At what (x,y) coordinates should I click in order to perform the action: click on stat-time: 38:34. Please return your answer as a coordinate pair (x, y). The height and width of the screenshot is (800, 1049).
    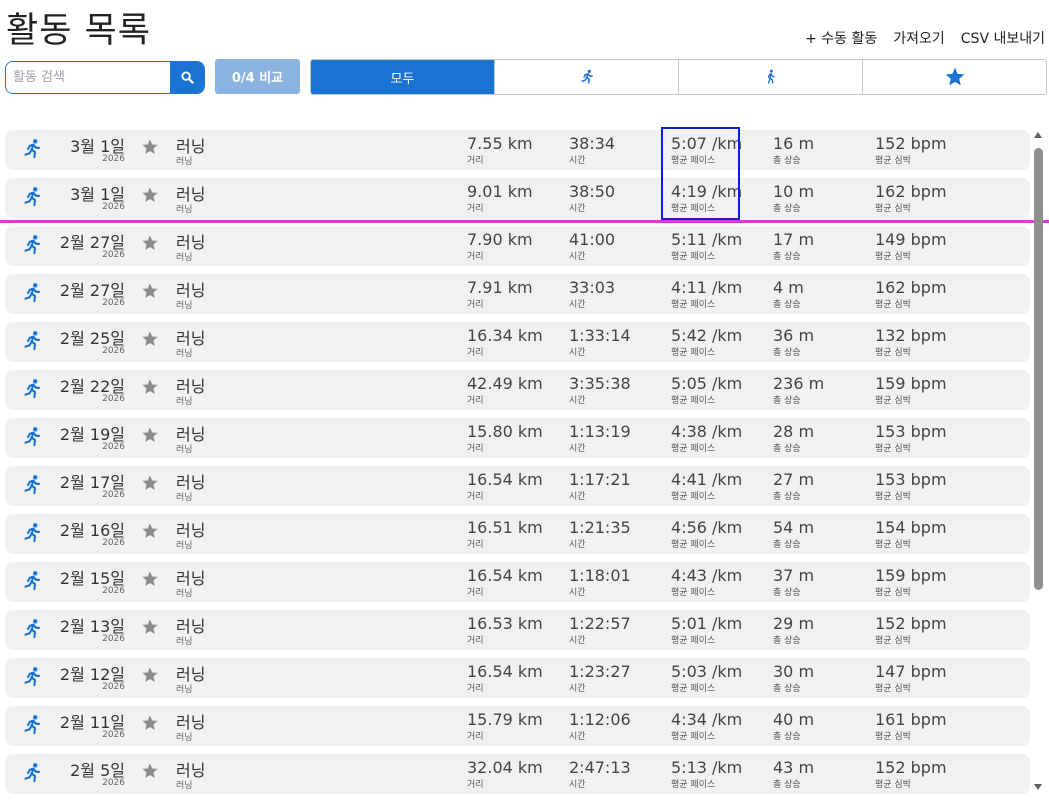
    Looking at the image, I should click on (592, 143).